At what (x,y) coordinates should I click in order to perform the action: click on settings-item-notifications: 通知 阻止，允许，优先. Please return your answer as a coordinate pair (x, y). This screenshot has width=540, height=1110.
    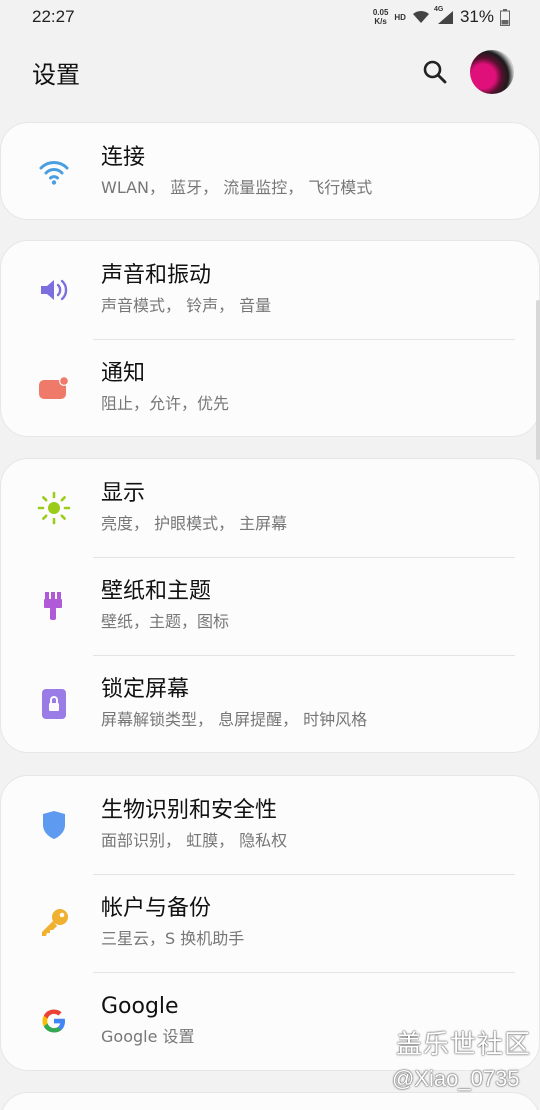
    Looking at the image, I should click on (270, 388).